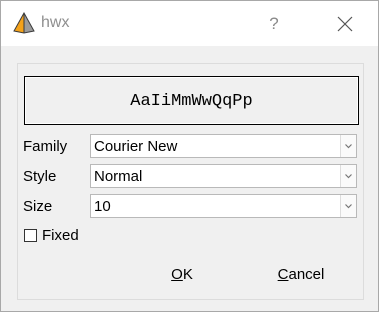 This screenshot has width=379, height=312. Describe the element at coordinates (55, 22) in the screenshot. I see `window-title: hwx` at that location.